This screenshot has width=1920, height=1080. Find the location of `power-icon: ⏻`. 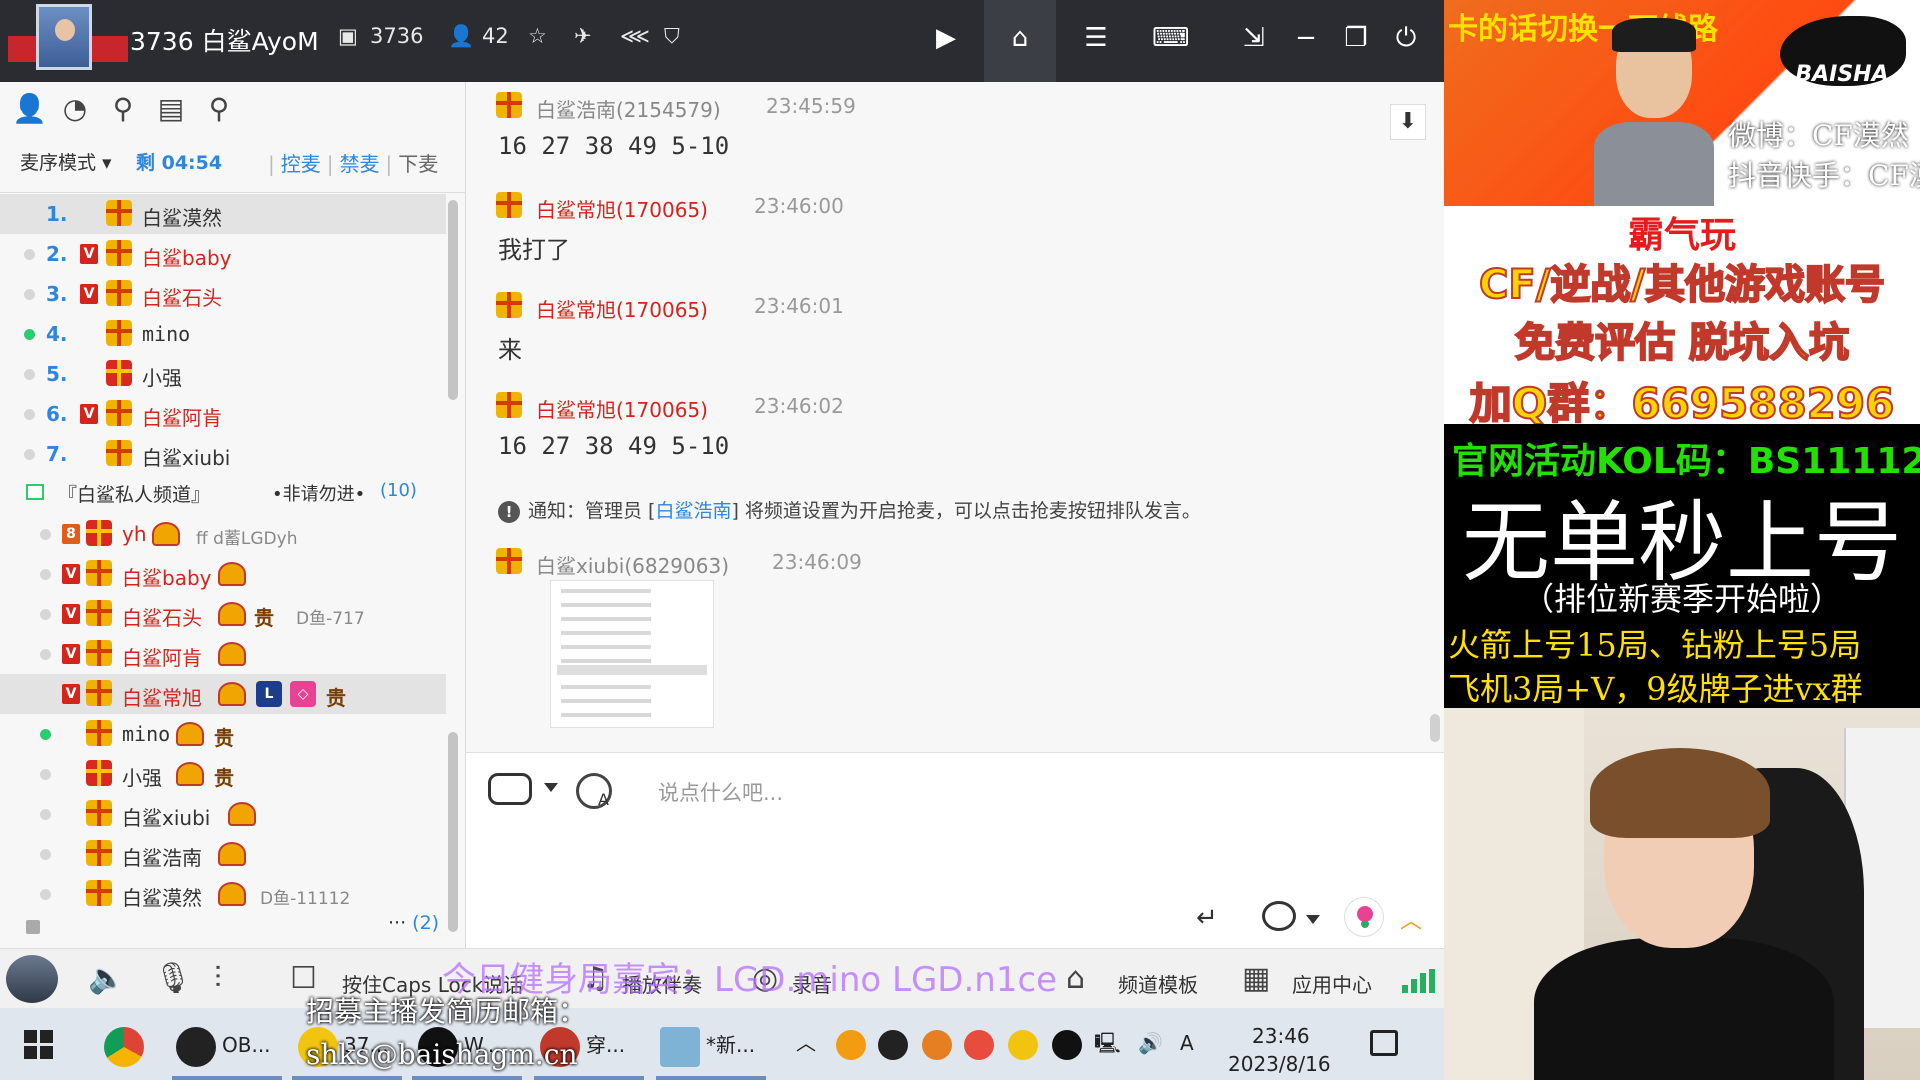

power-icon: ⏻ is located at coordinates (1406, 38).